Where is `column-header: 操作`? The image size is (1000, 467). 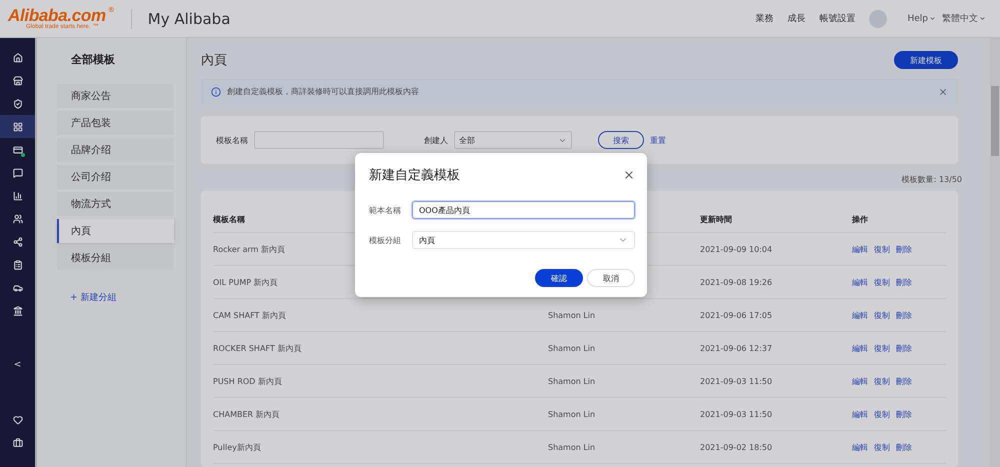
column-header: 操作 is located at coordinates (860, 219).